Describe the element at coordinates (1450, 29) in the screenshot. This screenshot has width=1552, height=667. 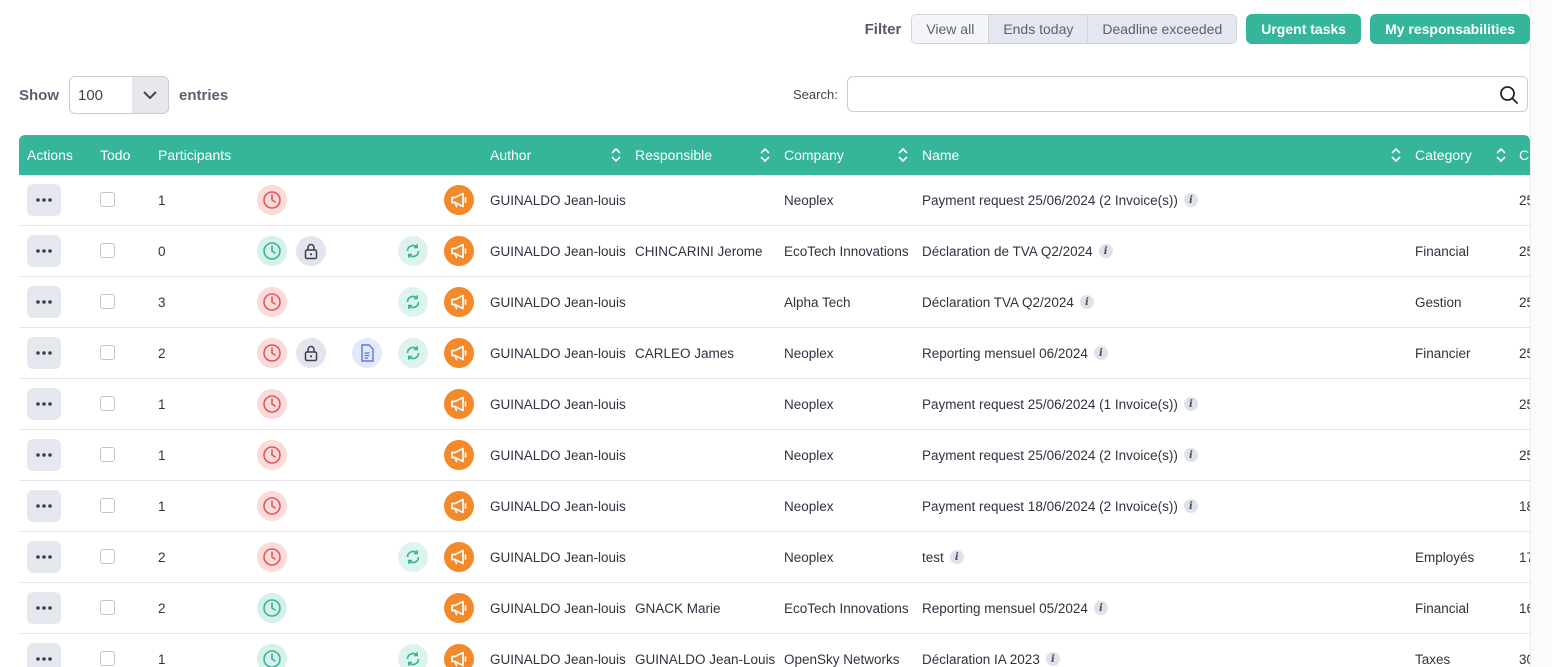
I see `my-responsabilities-button: My responsabilities` at that location.